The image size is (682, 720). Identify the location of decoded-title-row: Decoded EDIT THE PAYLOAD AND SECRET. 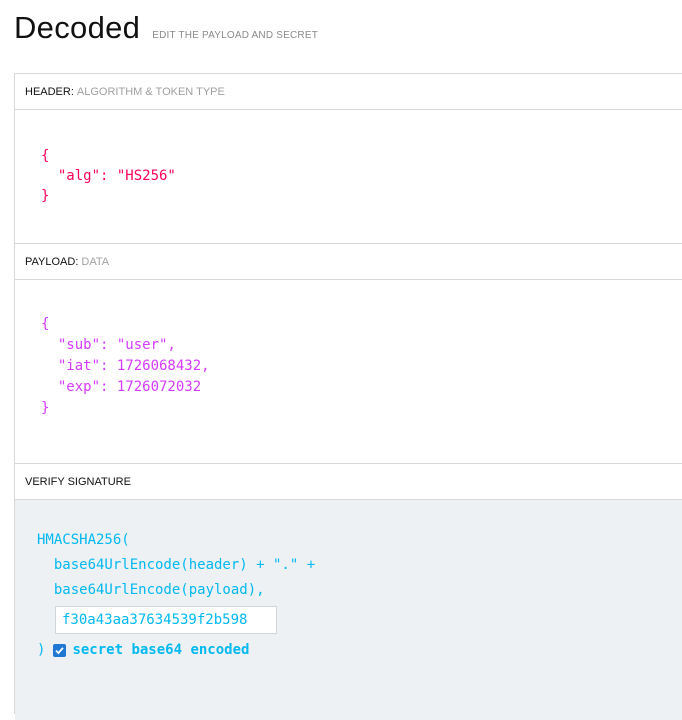
(166, 27).